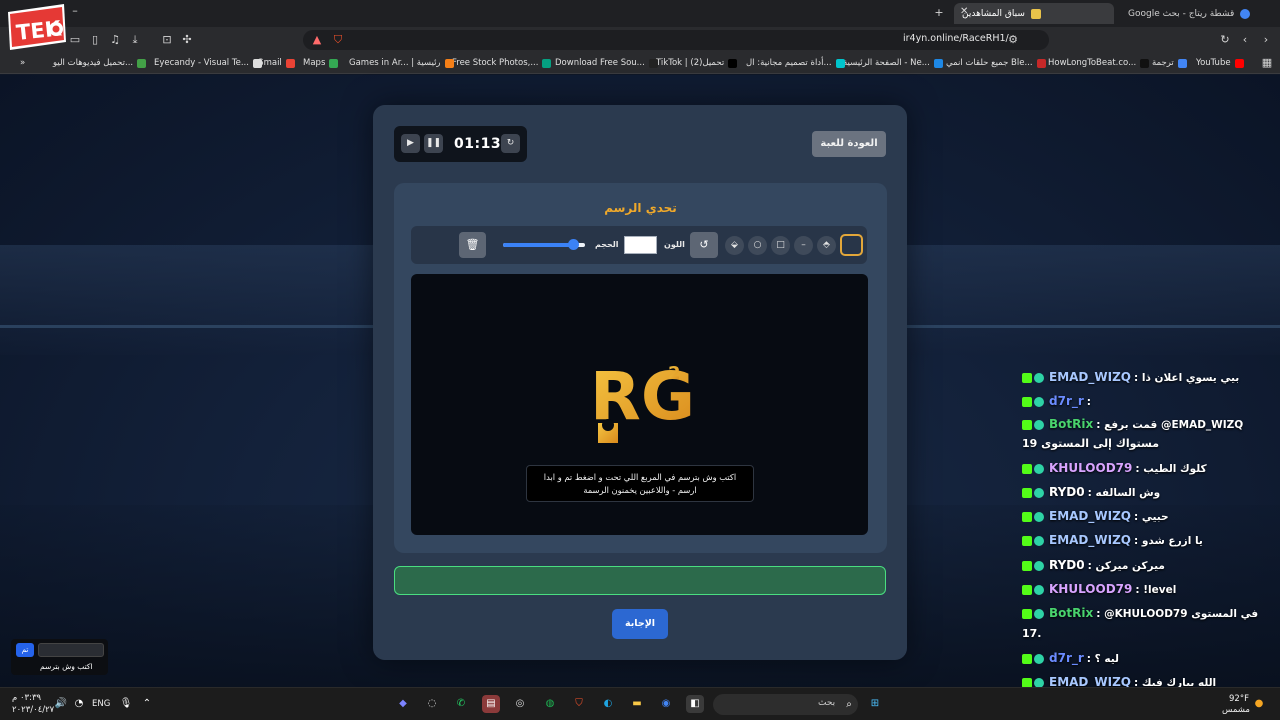 Image resolution: width=1280 pixels, height=720 pixels. What do you see at coordinates (520, 704) in the screenshot?
I see `obs-icon: ◎` at bounding box center [520, 704].